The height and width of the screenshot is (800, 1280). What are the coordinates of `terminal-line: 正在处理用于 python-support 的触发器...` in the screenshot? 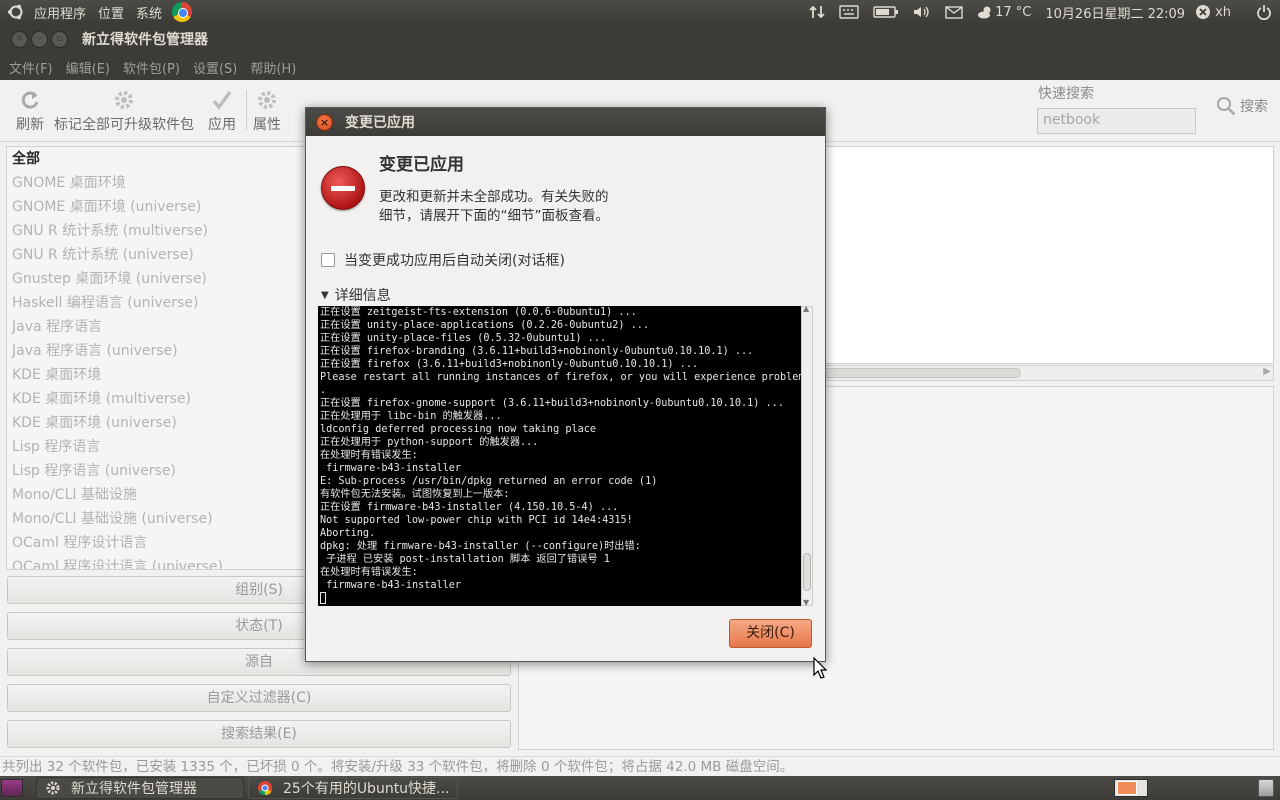 It's located at (429, 442).